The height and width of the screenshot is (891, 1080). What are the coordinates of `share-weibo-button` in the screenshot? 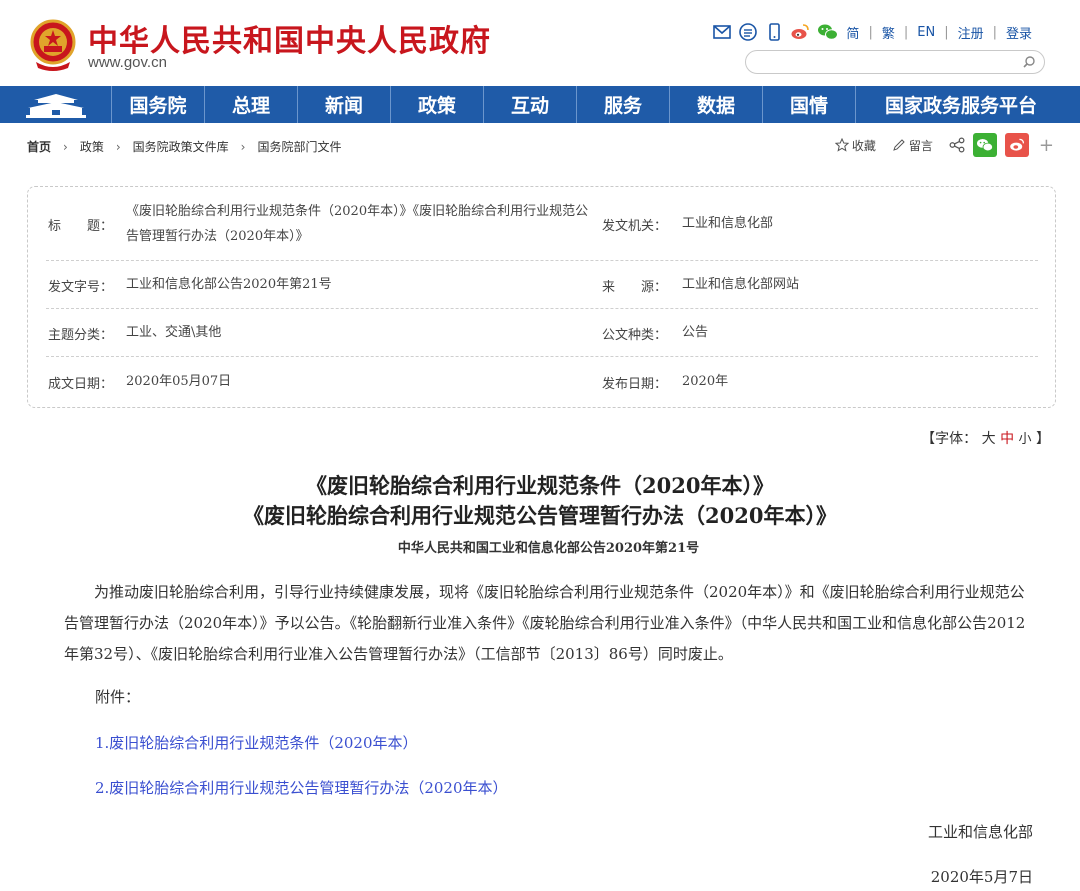 It's located at (1016, 145).